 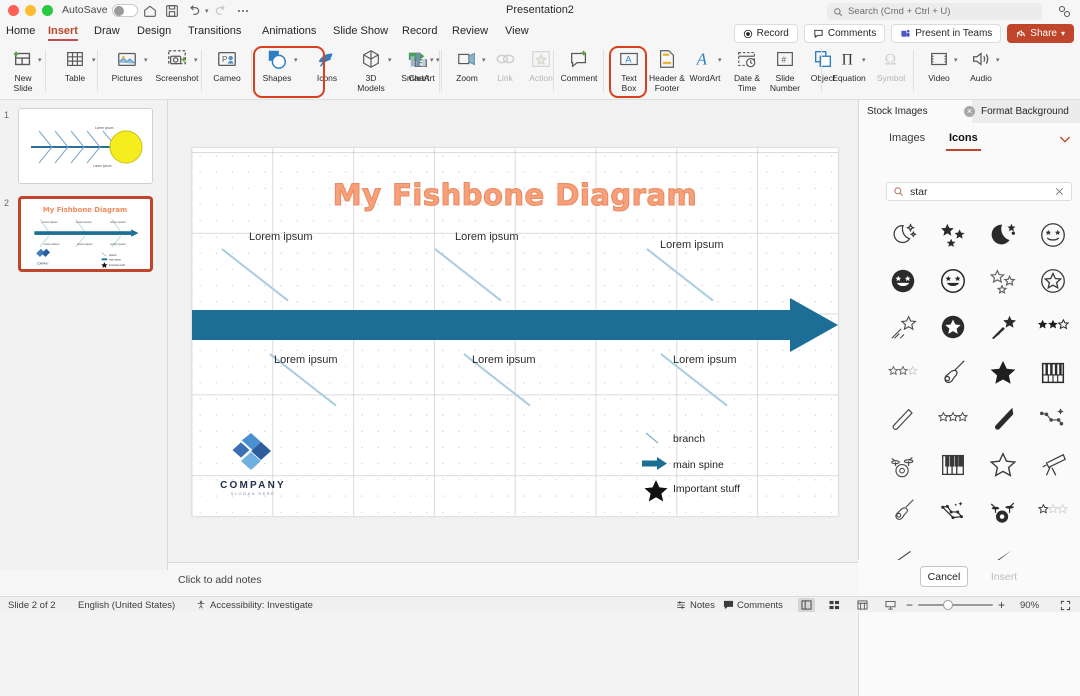 I want to click on ribbon-new-slide: New Slide, so click(x=23, y=69).